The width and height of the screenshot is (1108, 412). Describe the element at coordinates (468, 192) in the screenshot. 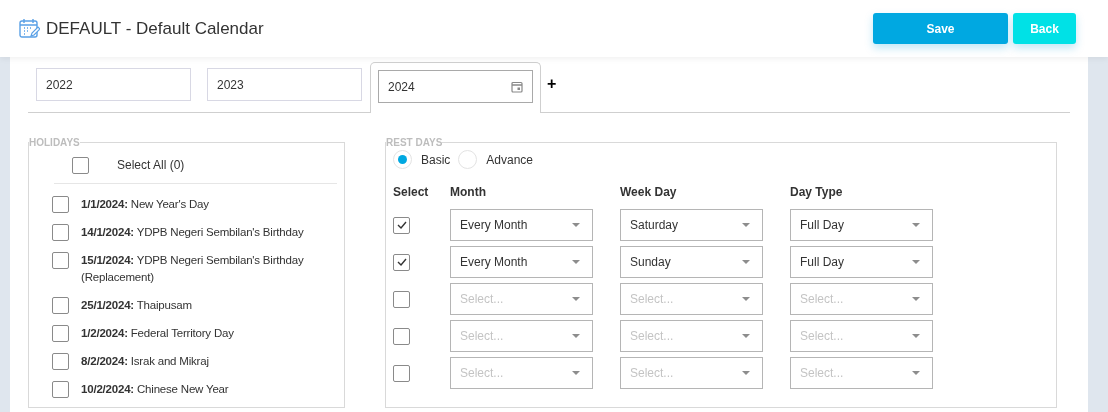

I see `column-header: Month` at that location.